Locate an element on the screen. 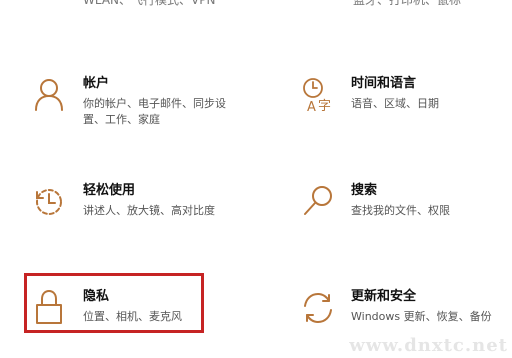 The image size is (512, 358). partial-top-left-text: WLAN、飞行模式、VPN is located at coordinates (149, 3).